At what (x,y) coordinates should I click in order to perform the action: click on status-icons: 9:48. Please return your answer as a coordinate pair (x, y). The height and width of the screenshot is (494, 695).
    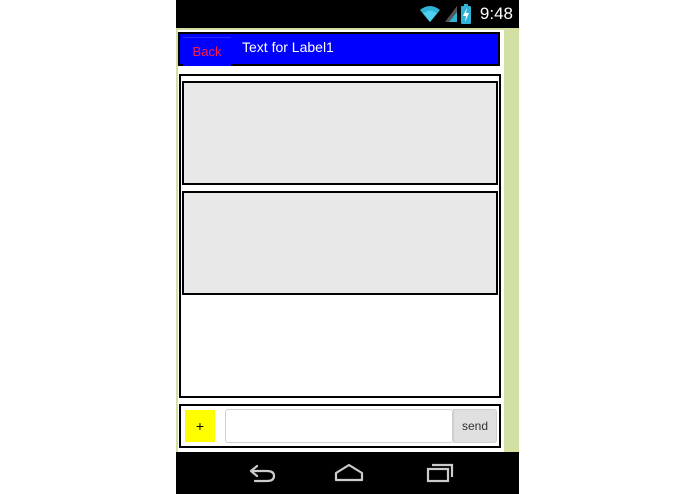
    Looking at the image, I should click on (466, 14).